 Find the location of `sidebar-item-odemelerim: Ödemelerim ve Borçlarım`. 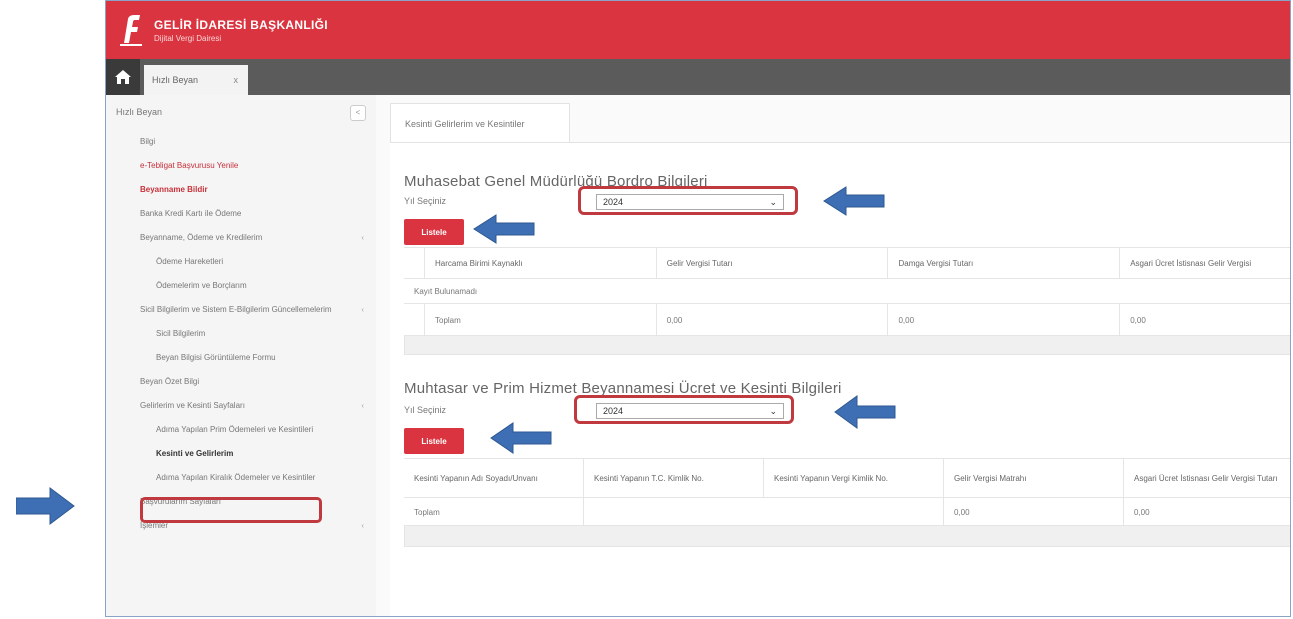

sidebar-item-odemelerim: Ödemelerim ve Borçlarım is located at coordinates (241, 285).